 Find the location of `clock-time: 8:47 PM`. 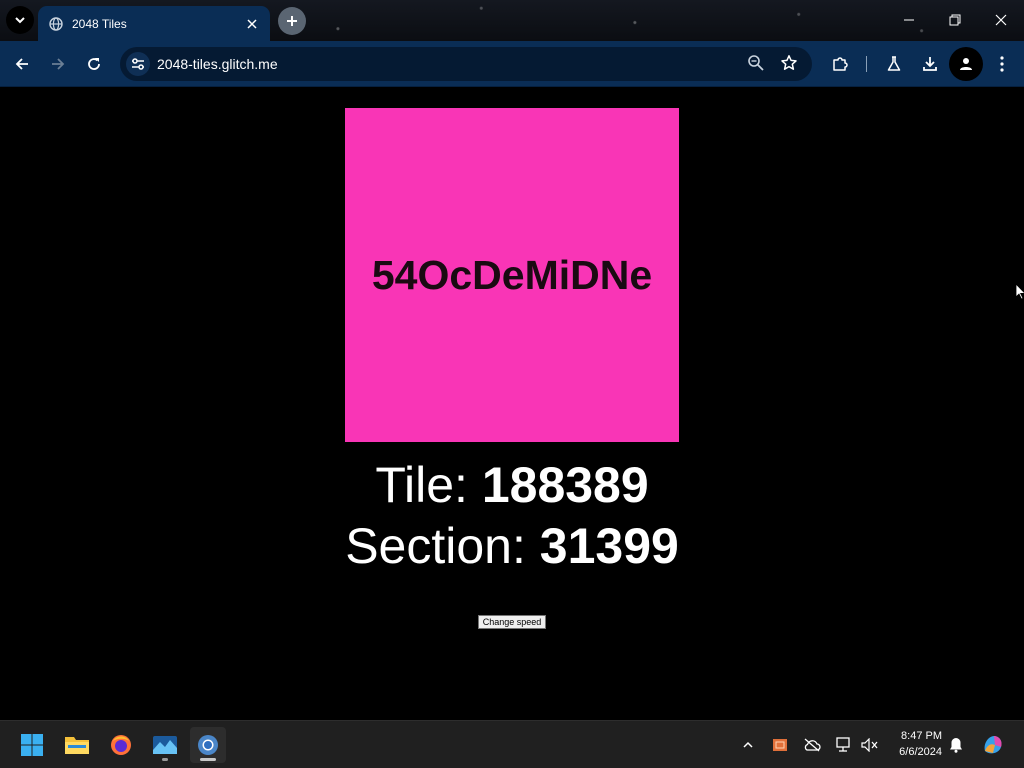

clock-time: 8:47 PM is located at coordinates (921, 736).